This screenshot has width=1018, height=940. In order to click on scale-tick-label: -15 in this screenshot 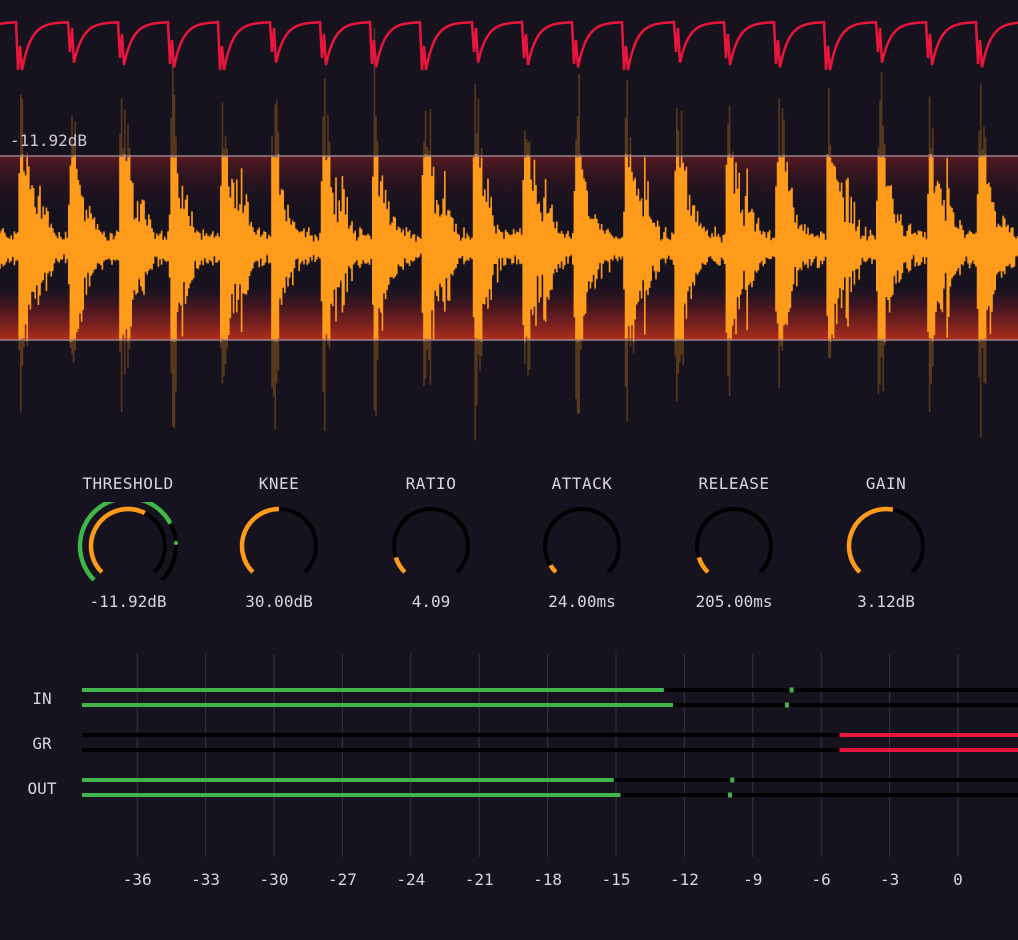, I will do `click(616, 879)`.